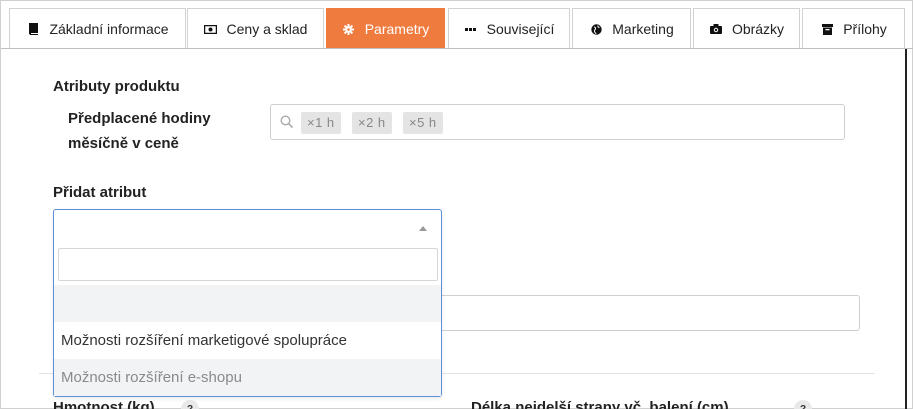 This screenshot has width=913, height=409. Describe the element at coordinates (247, 377) in the screenshot. I see `select-option-eshop: Možnosti rozšíření e-shopu` at that location.